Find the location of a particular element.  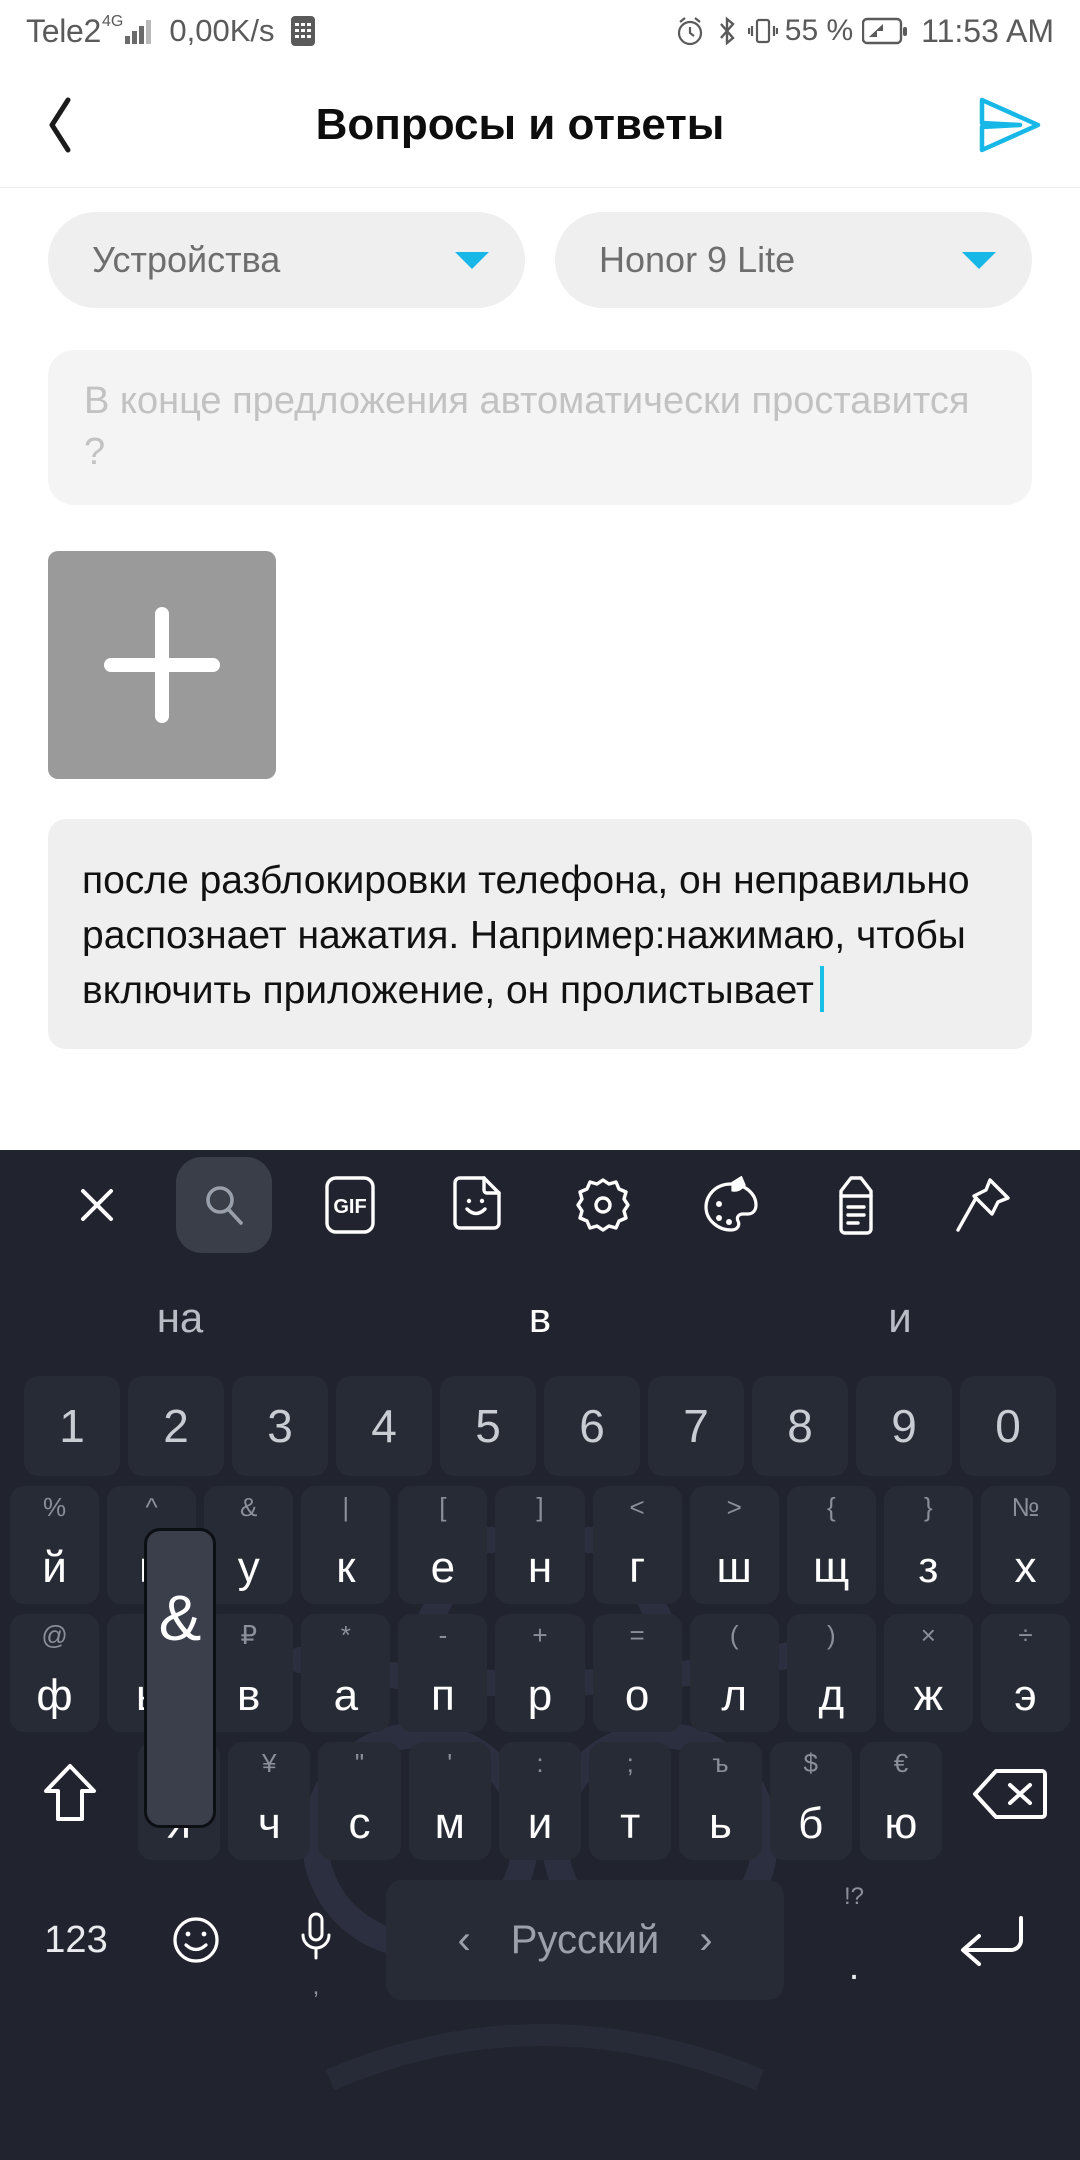

keyboard-theme-button is located at coordinates (730, 1205).